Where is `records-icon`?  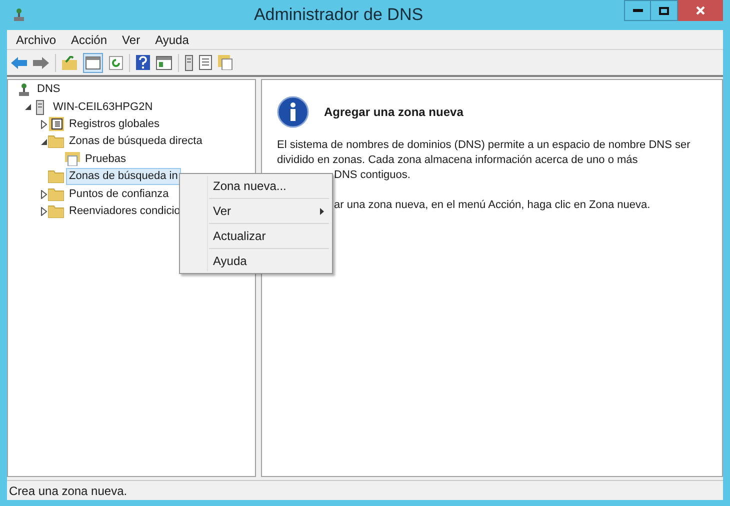
records-icon is located at coordinates (56, 124).